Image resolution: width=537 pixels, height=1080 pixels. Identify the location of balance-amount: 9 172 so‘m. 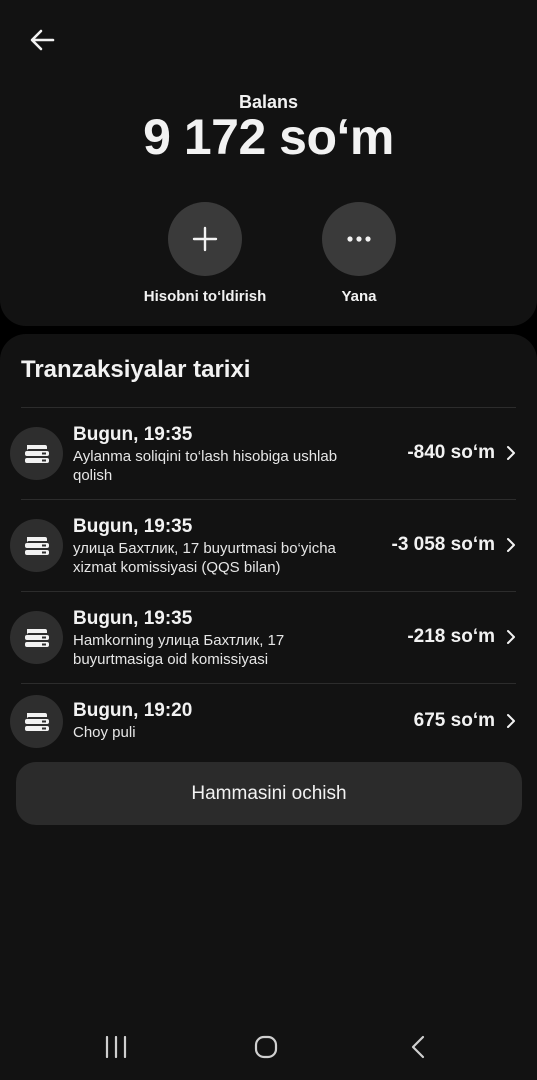
(268, 137).